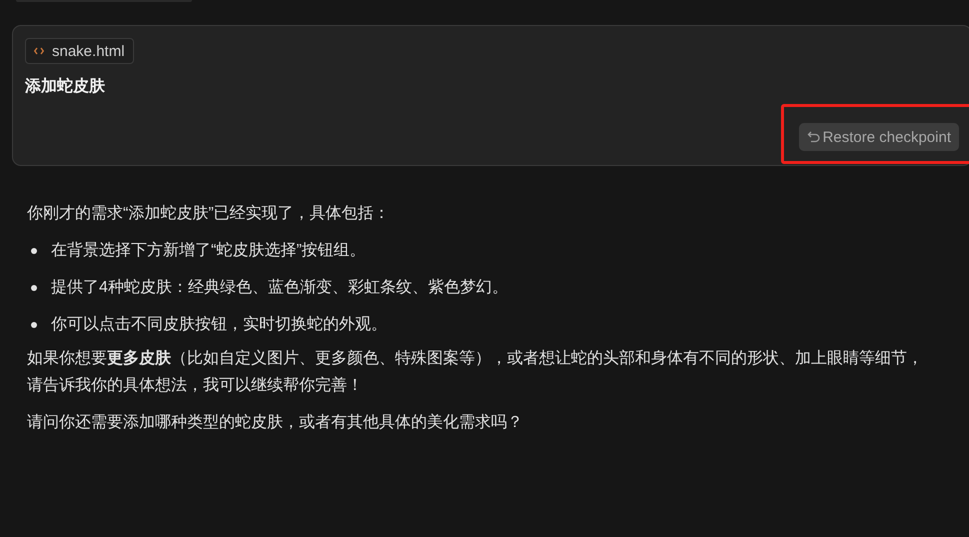 Image resolution: width=969 pixels, height=537 pixels. Describe the element at coordinates (208, 250) in the screenshot. I see `list-item: 在背景选择下方新增了“蛇皮肤选择”按钮组。` at that location.